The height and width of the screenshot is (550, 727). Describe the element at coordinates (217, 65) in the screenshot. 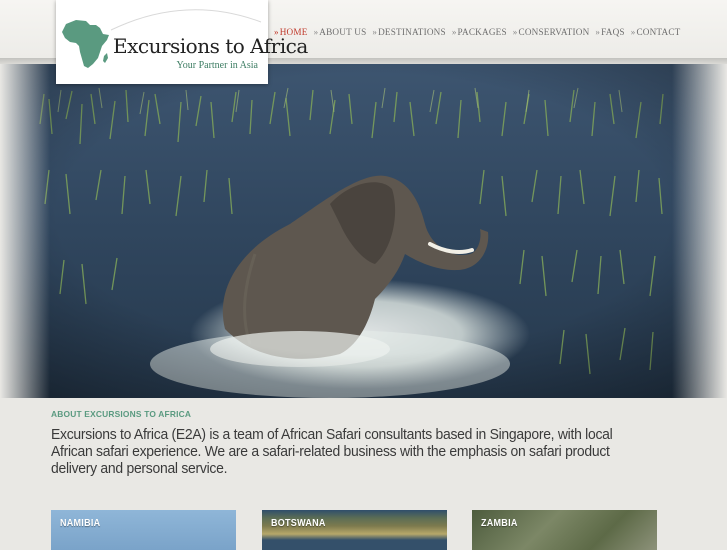

I see `logo-tagline: Your Partner in Asia` at that location.